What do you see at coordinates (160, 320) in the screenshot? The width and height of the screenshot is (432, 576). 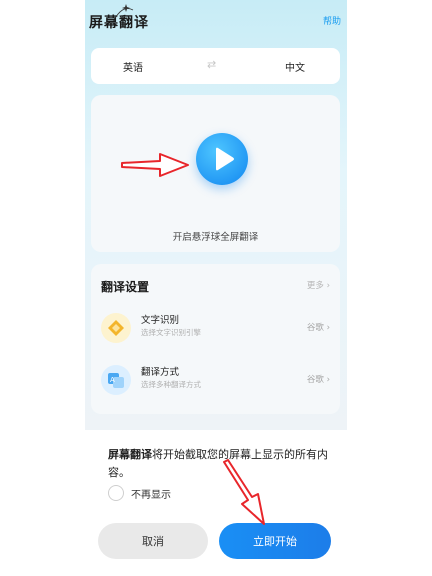 I see `setting-name: 文字识别` at bounding box center [160, 320].